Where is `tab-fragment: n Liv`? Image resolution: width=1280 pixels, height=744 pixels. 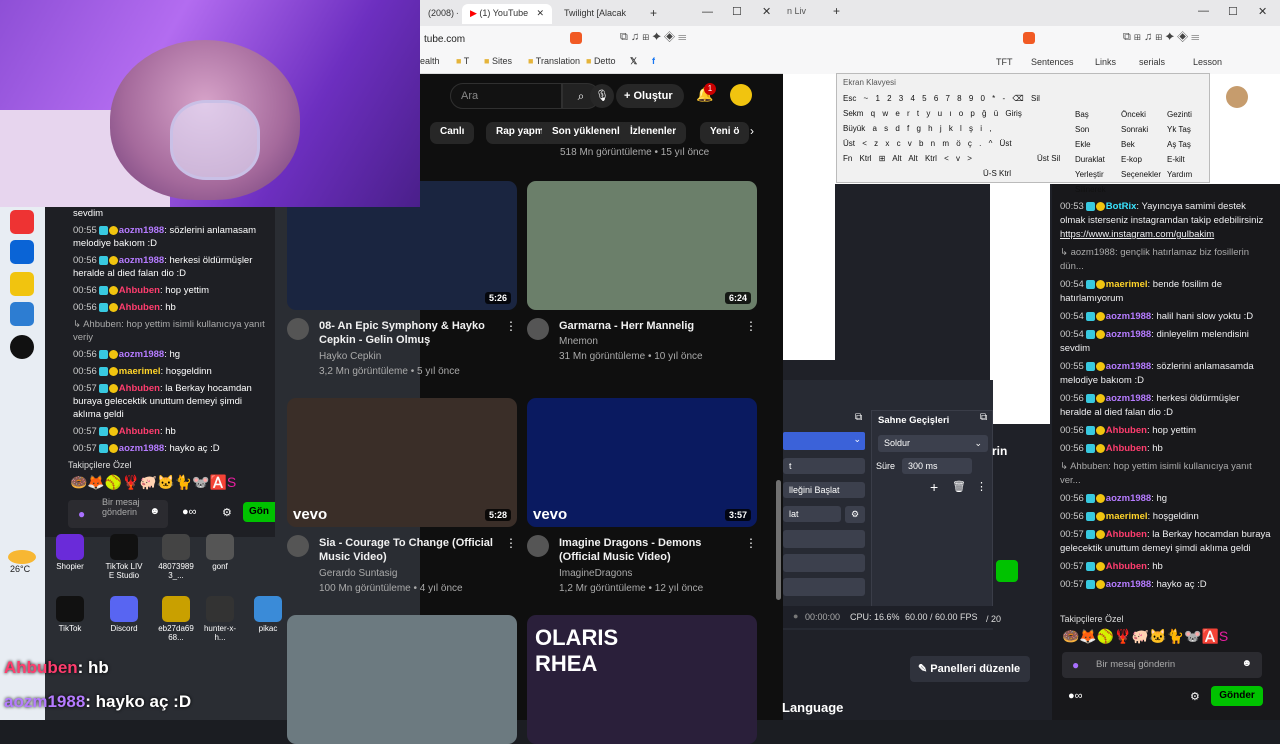 tab-fragment: n Liv is located at coordinates (796, 11).